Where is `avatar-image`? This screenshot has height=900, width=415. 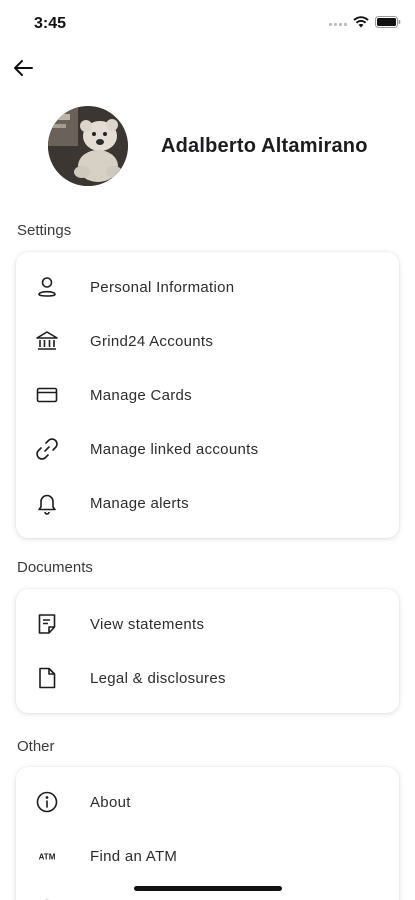 avatar-image is located at coordinates (88, 146).